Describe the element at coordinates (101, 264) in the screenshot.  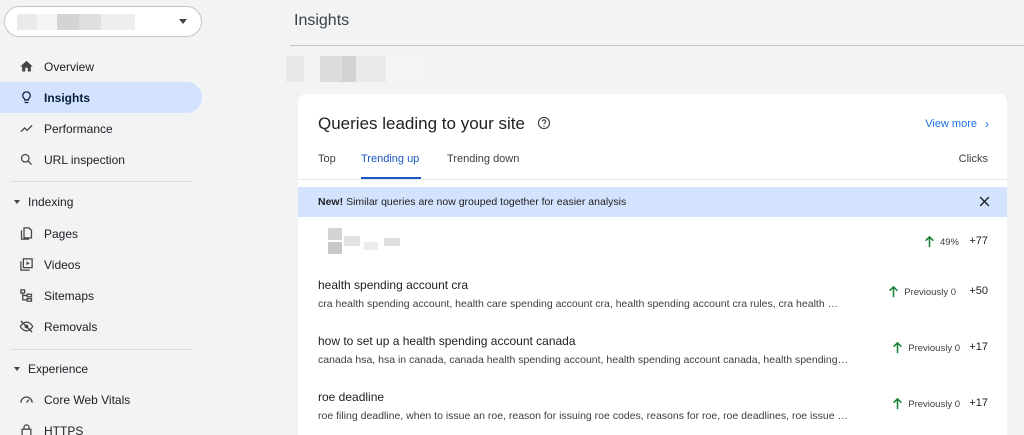
I see `sidebar-item-videos: Videos` at that location.